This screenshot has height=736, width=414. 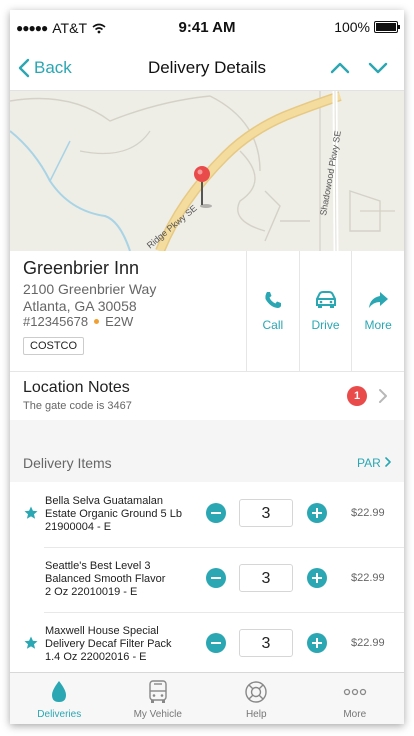 I want to click on battery-group: 100%, so click(x=367, y=27).